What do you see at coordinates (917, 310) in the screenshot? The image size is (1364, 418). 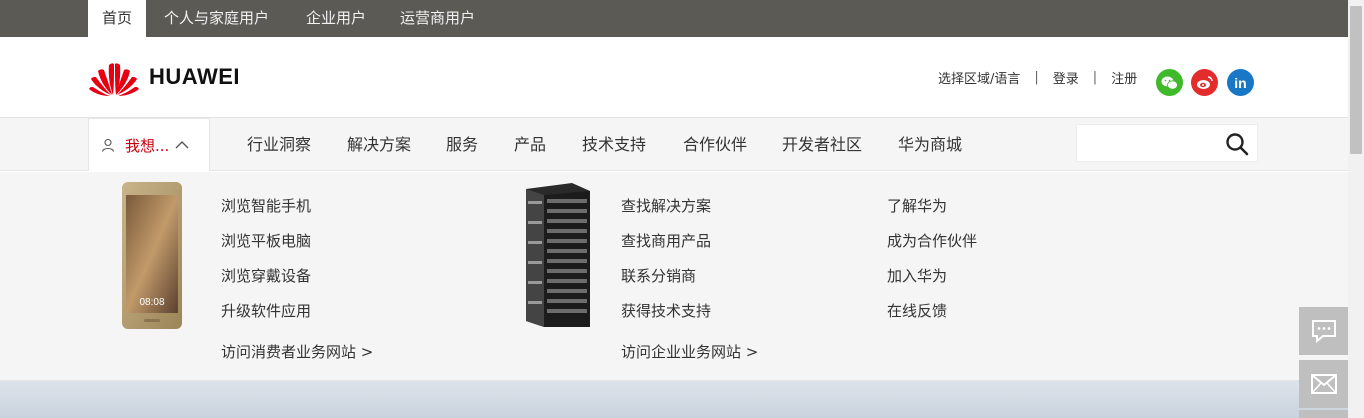 I see `link-online-feedback: 在线反馈` at bounding box center [917, 310].